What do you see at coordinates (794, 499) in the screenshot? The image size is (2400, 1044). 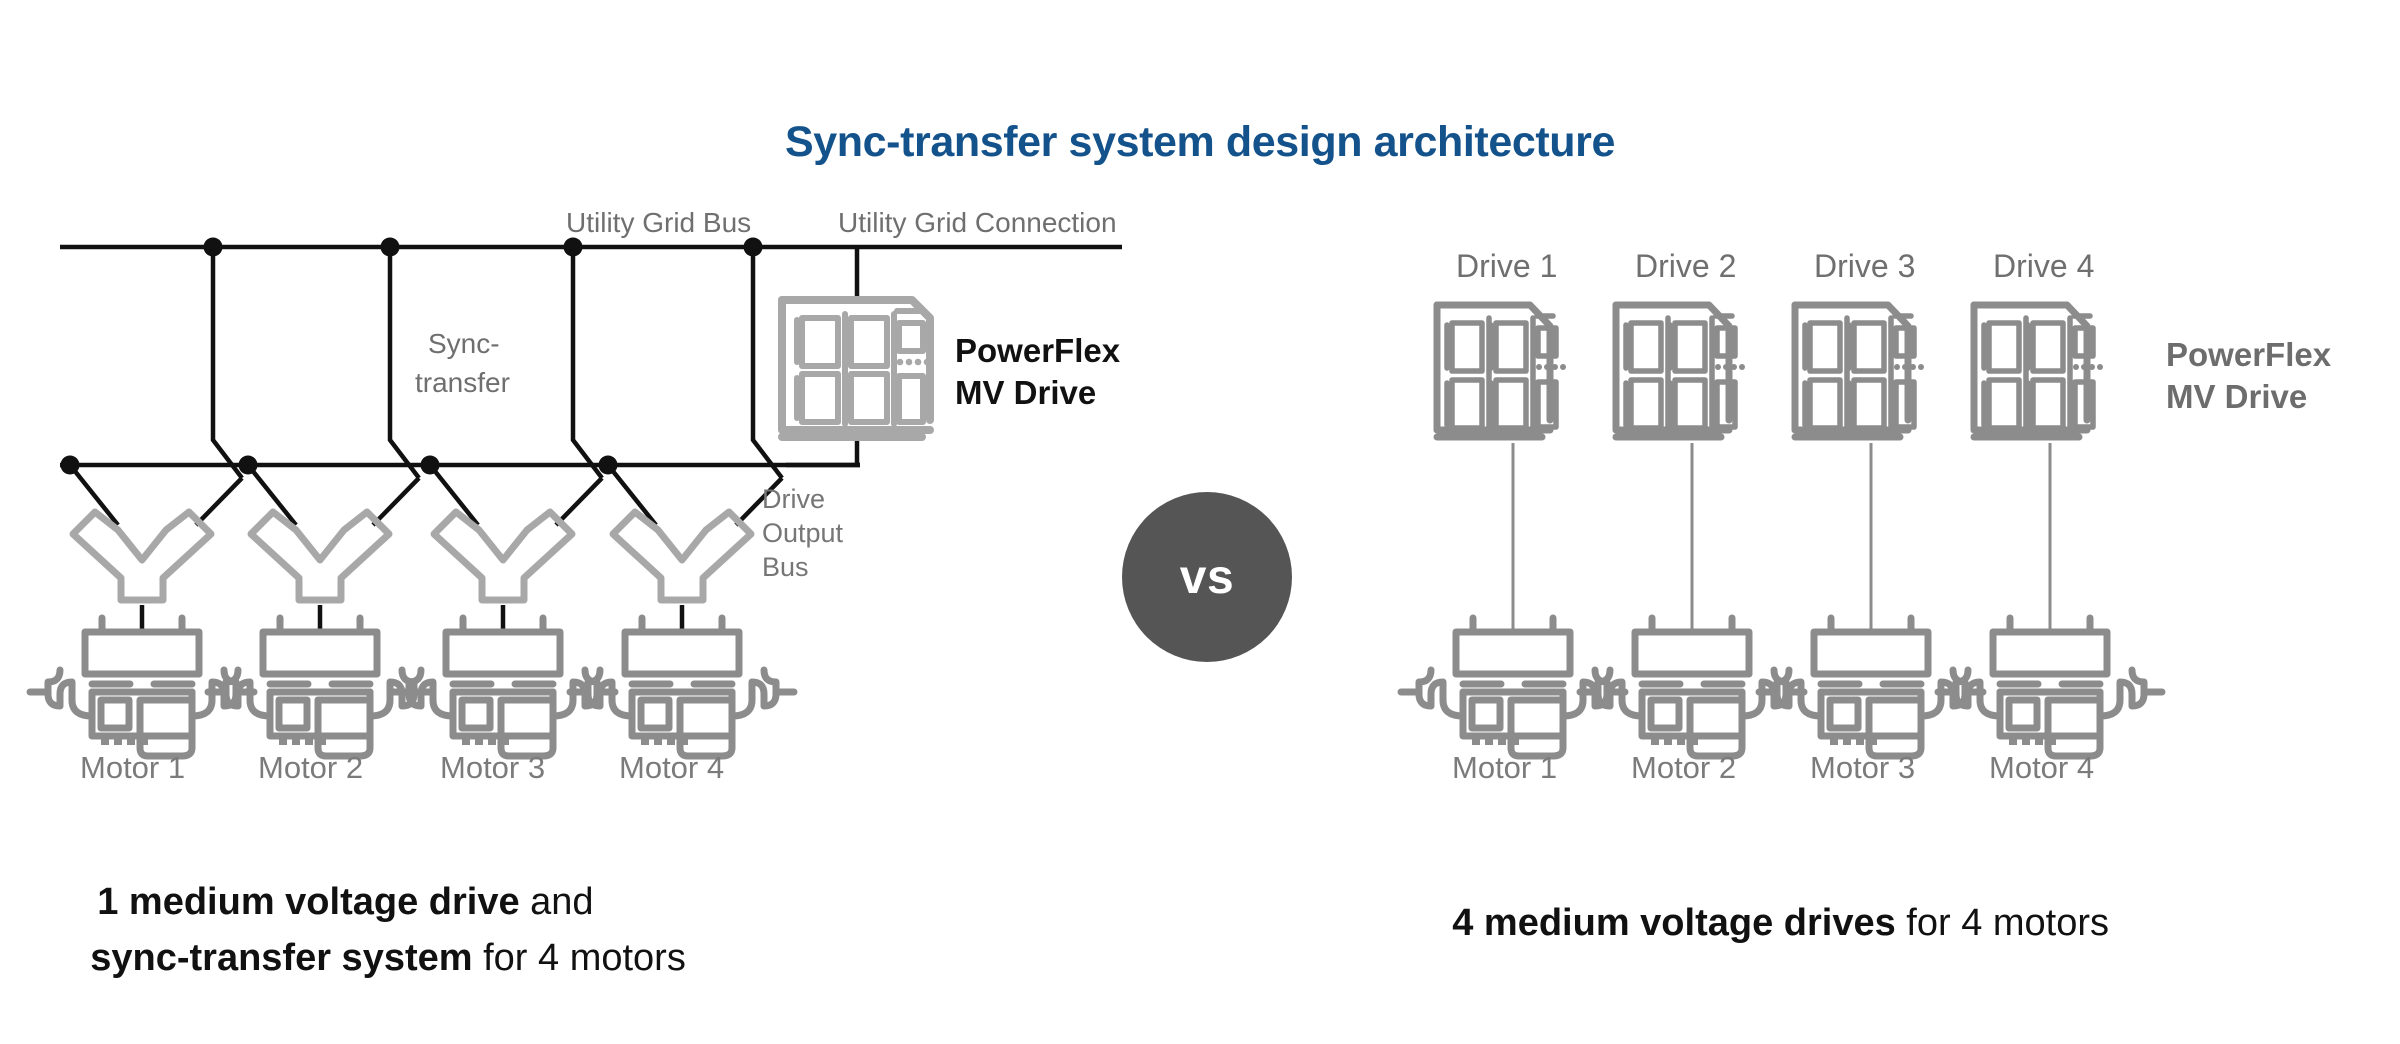 I see `drive-output-bus-label-line1: Drive` at bounding box center [794, 499].